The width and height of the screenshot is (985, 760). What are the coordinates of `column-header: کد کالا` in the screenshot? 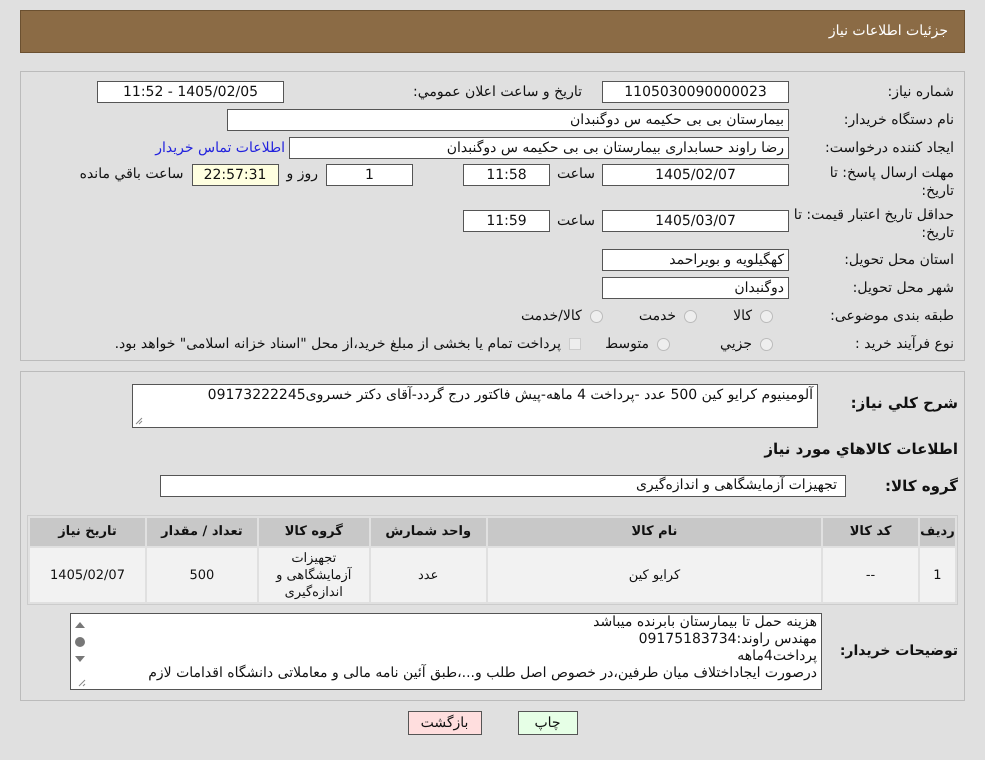 It's located at (870, 532).